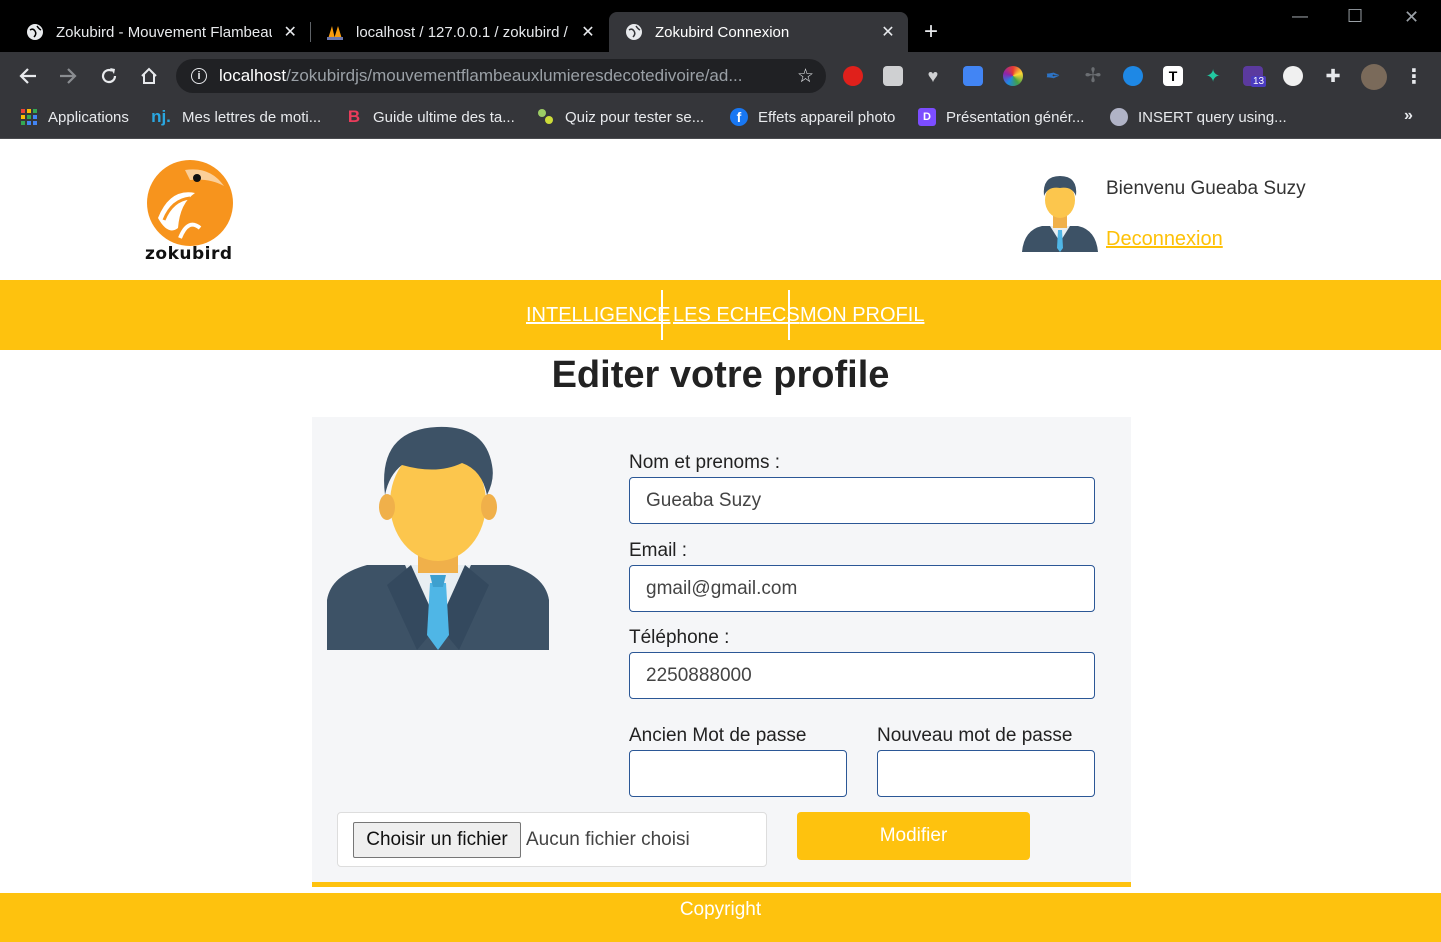 Image resolution: width=1441 pixels, height=942 pixels. I want to click on heart-extension-icon: ♥, so click(933, 76).